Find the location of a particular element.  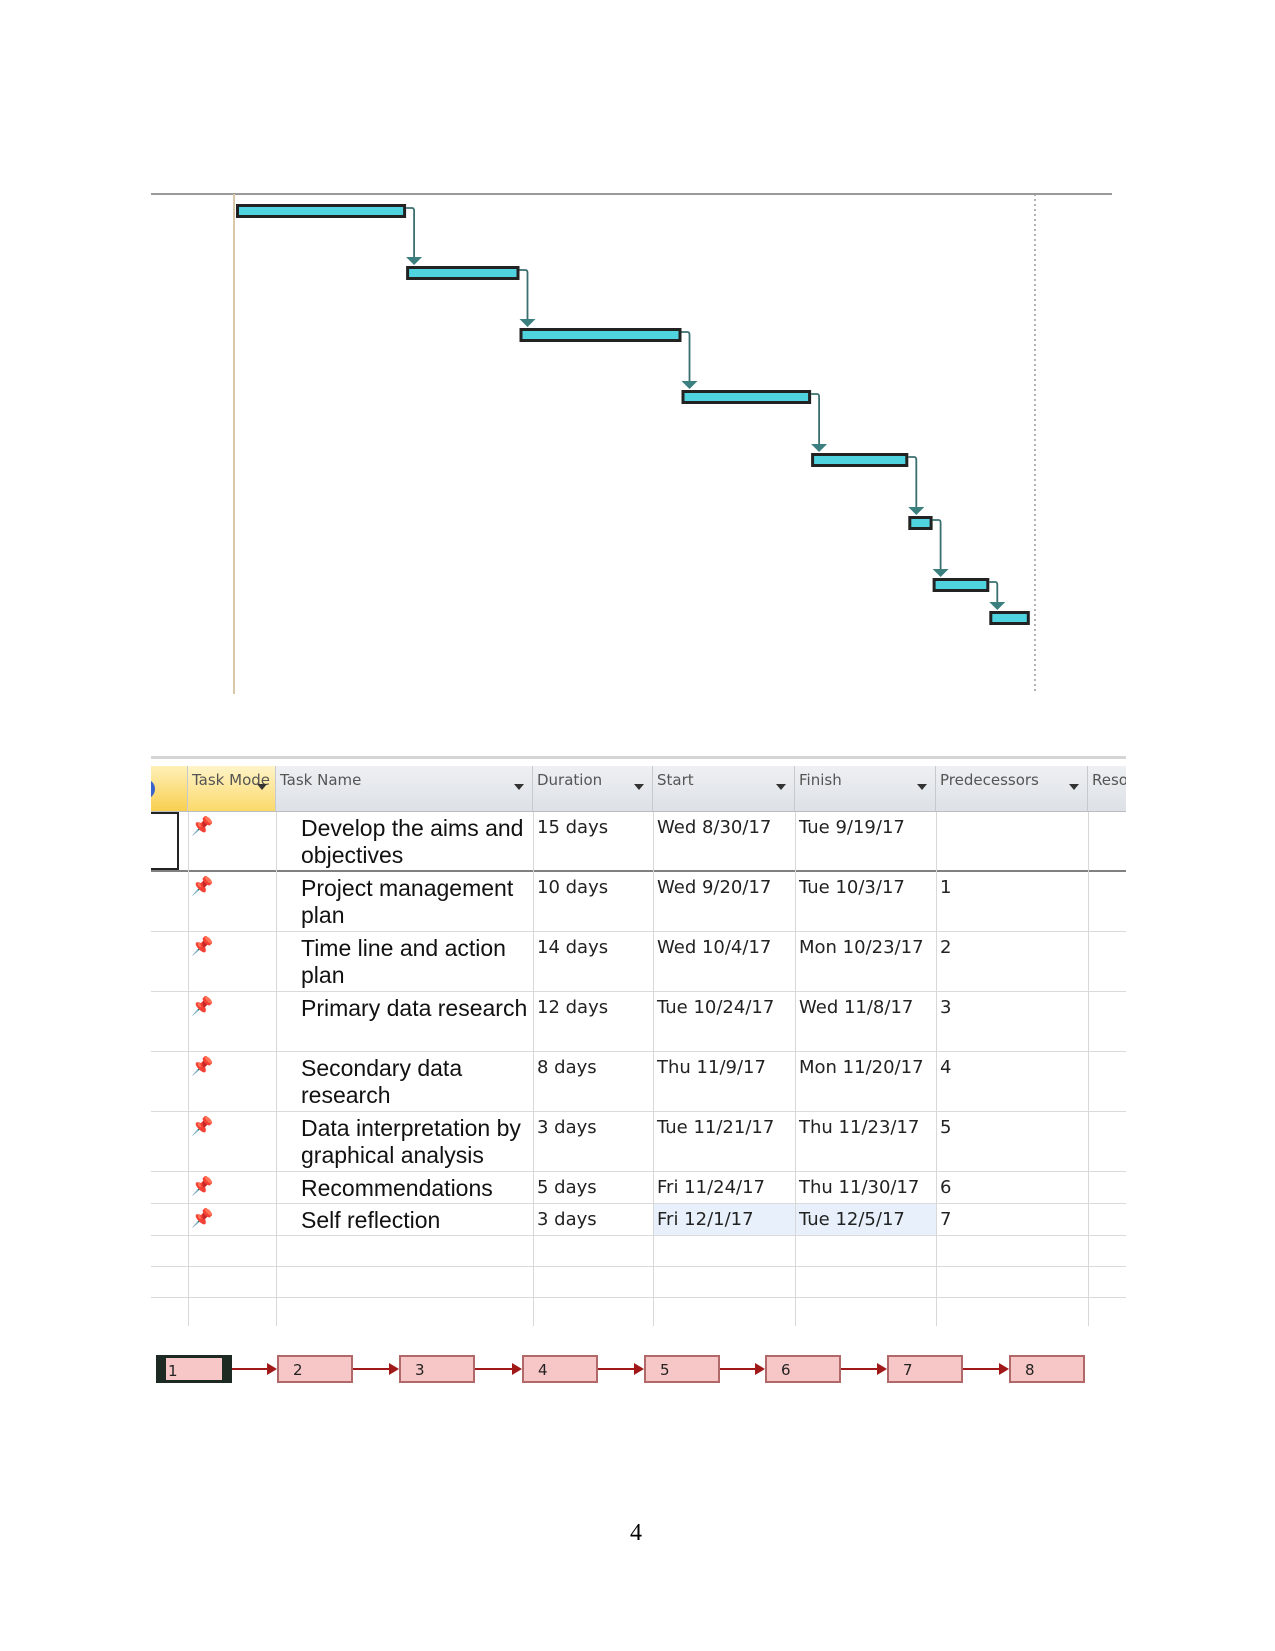

start-cell: Fri 11/24/17 is located at coordinates (724, 1187).